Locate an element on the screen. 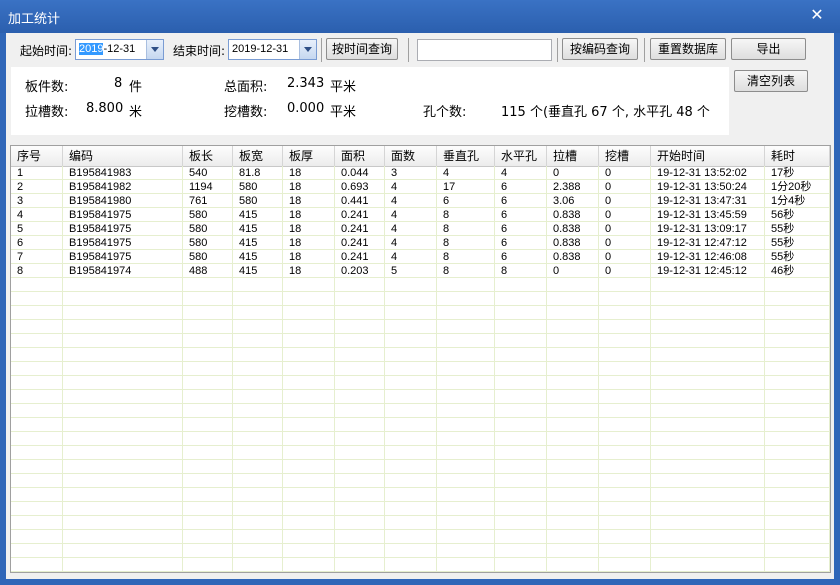  column-header: 编码 is located at coordinates (123, 156).